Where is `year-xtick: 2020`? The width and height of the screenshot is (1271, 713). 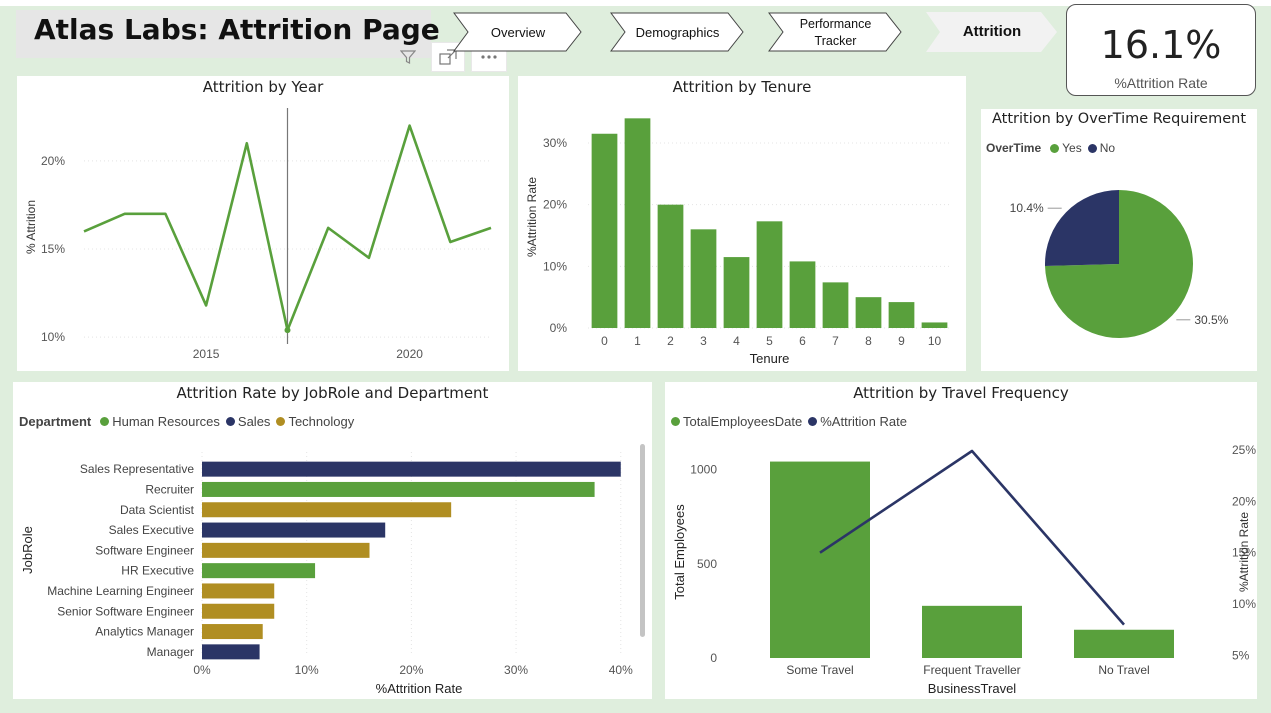
year-xtick: 2020 is located at coordinates (409, 354).